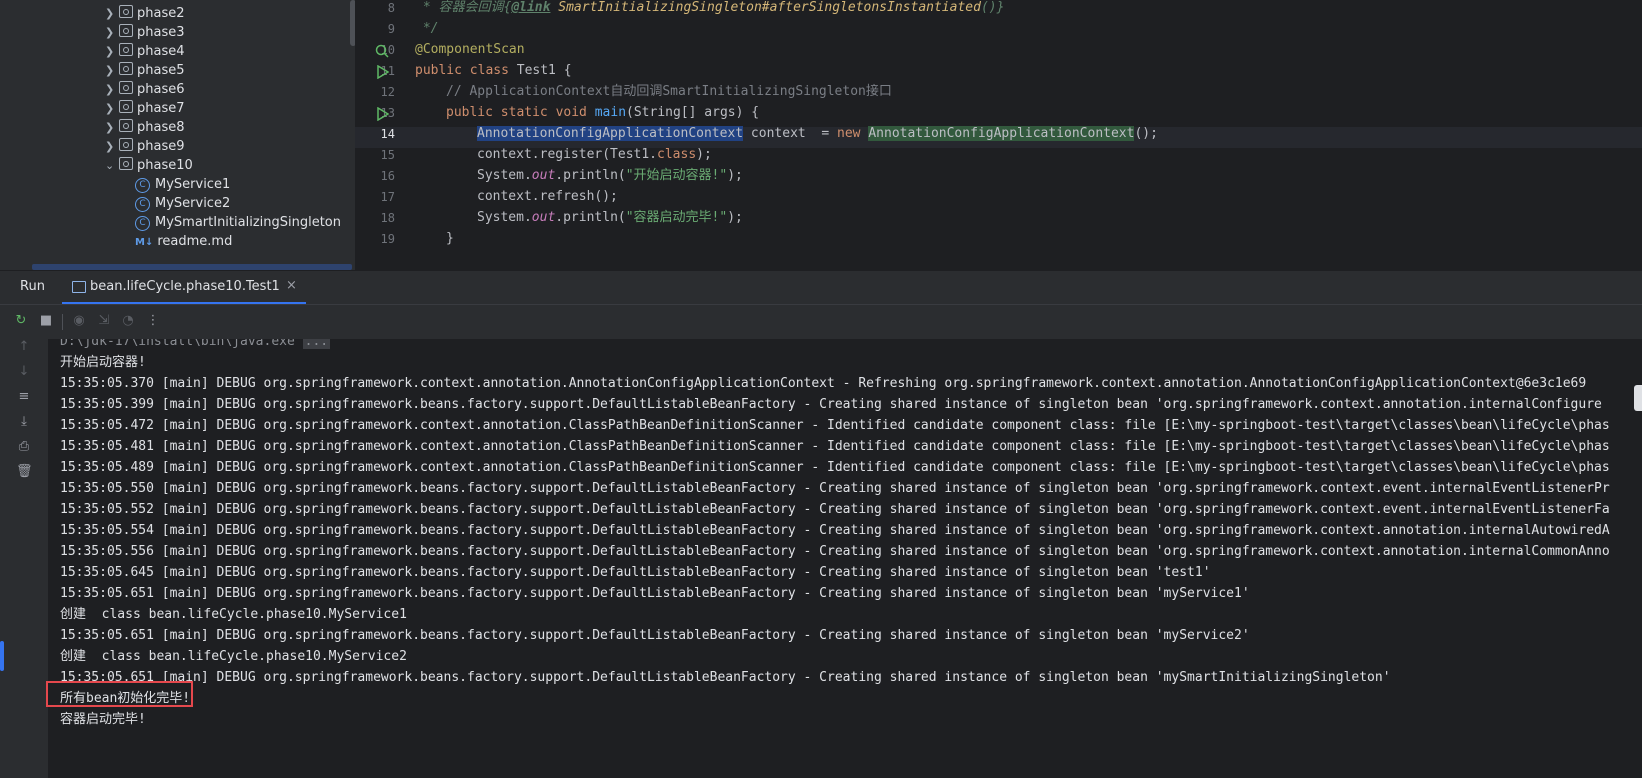 This screenshot has height=778, width=1642. I want to click on line-number: 13, so click(387, 113).